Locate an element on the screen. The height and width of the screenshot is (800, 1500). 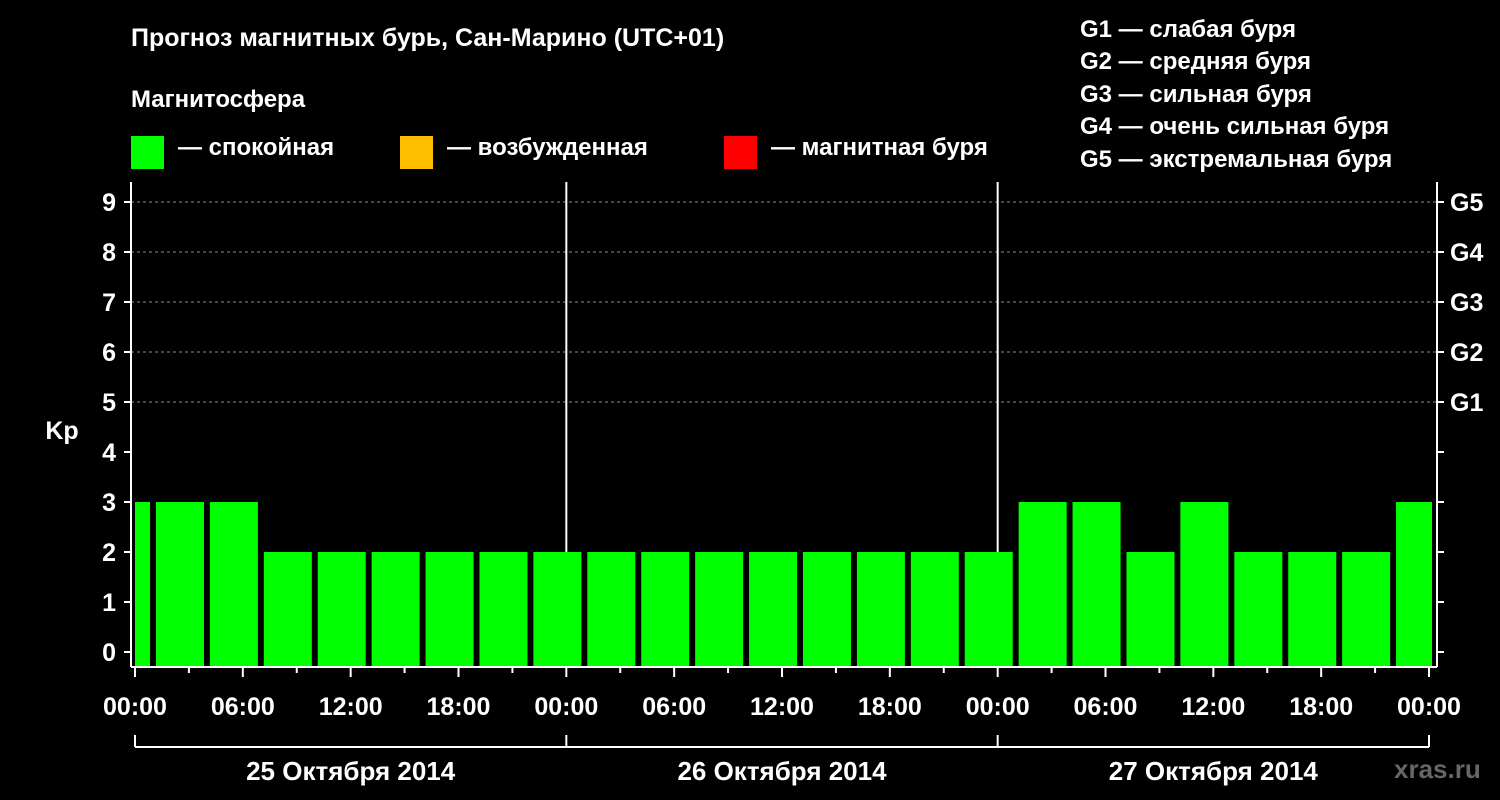
g-level-label: G2 is located at coordinates (1466, 353).